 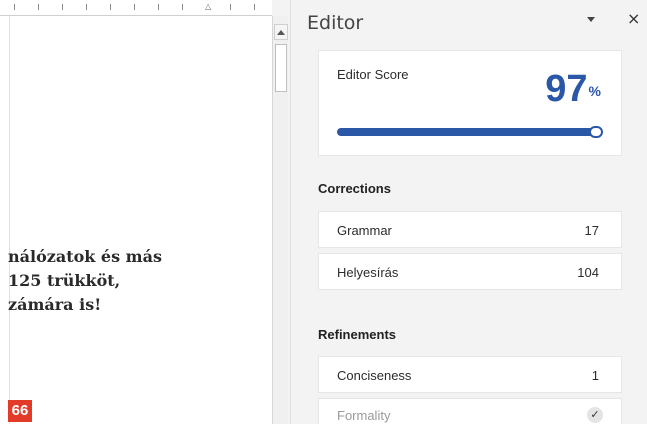 I want to click on editor-score-value: 97%, so click(x=573, y=89).